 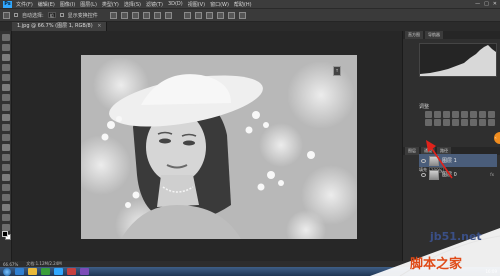 What do you see at coordinates (6, 57) in the screenshot?
I see `lasso-tool-icon` at bounding box center [6, 57].